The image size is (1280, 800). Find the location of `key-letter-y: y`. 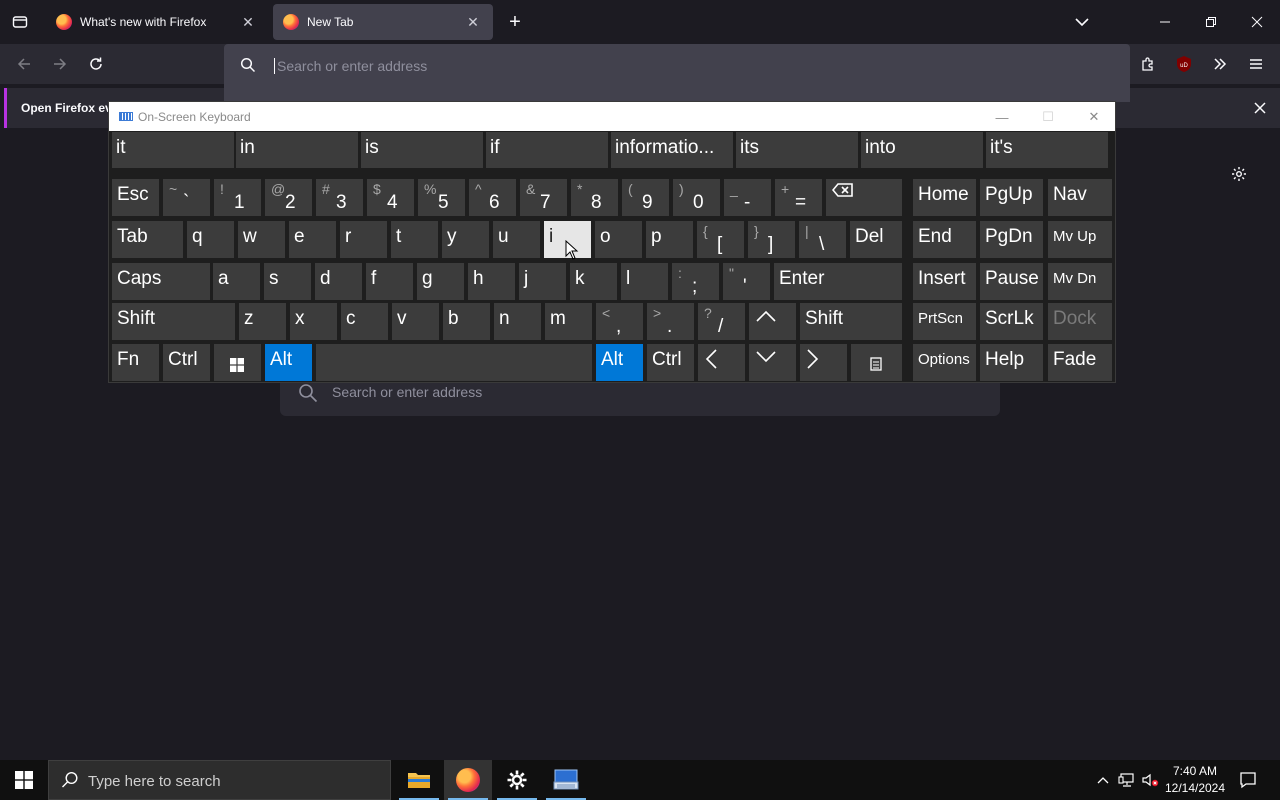

key-letter-y: y is located at coordinates (465, 239).